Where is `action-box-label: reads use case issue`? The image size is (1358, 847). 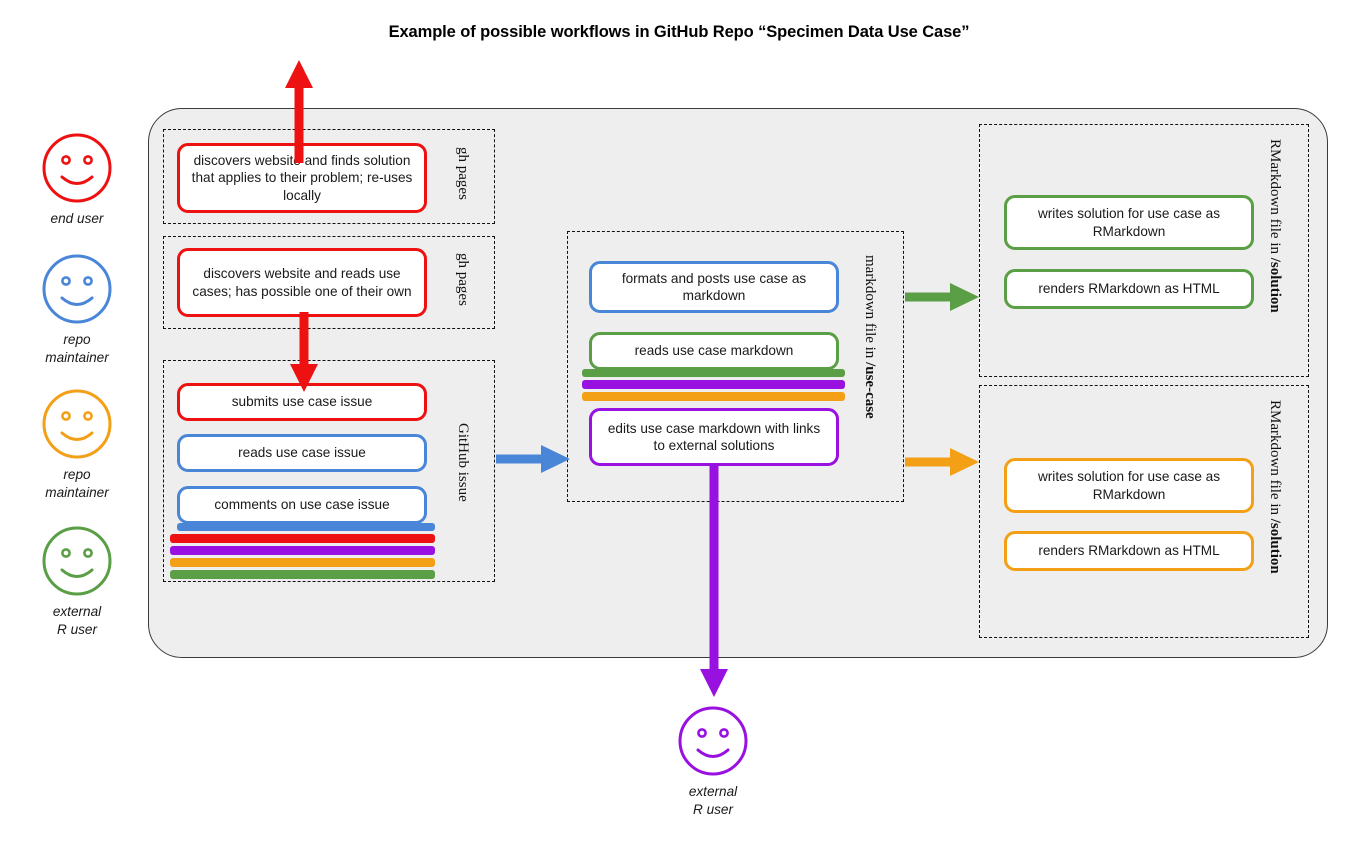 action-box-label: reads use case issue is located at coordinates (302, 453).